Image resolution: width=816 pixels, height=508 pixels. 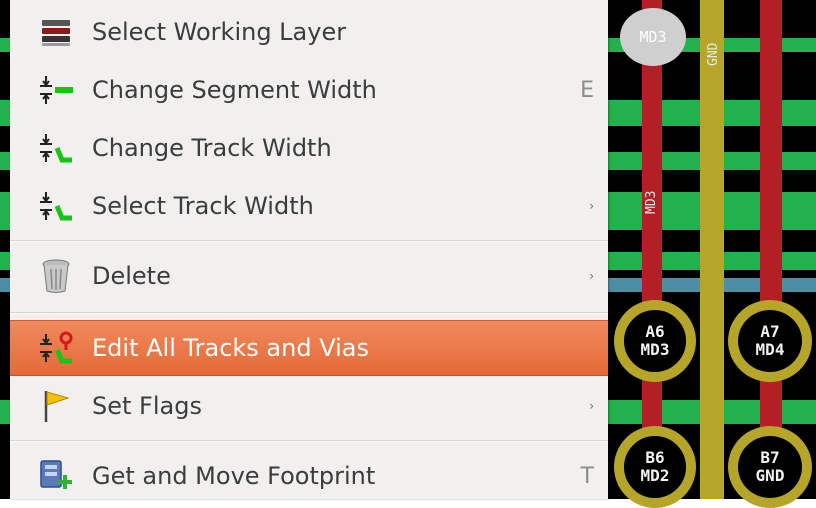 I want to click on pcb-pad: A7 MD4, so click(x=770, y=341).